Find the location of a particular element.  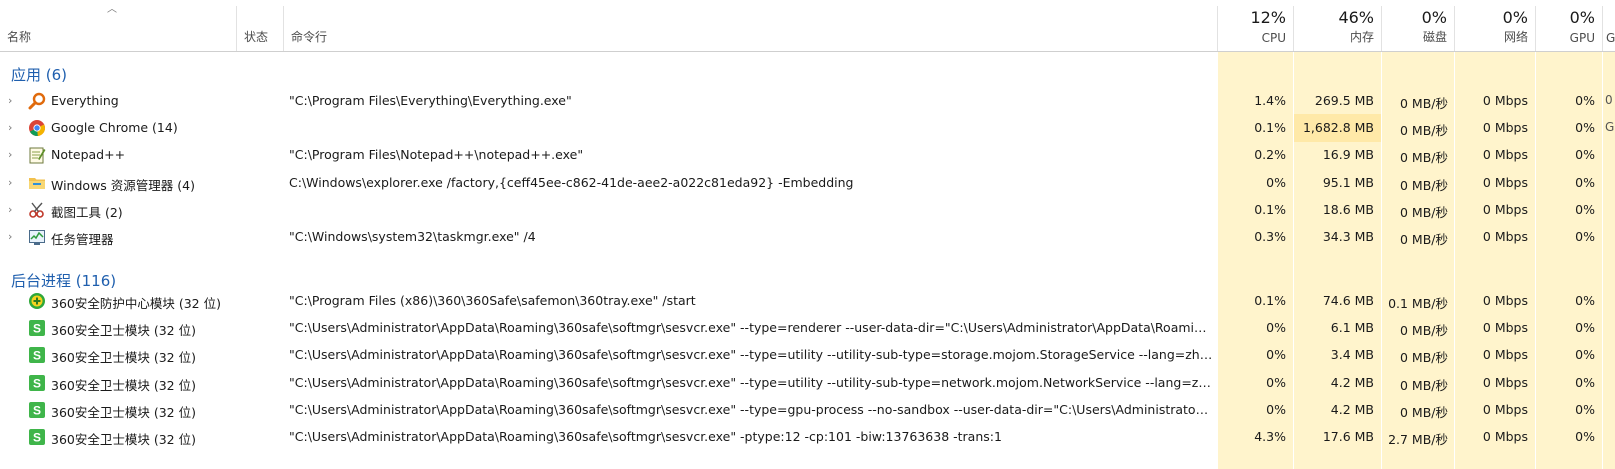

column-header-memory: 46% 内存 is located at coordinates (1337, 25).